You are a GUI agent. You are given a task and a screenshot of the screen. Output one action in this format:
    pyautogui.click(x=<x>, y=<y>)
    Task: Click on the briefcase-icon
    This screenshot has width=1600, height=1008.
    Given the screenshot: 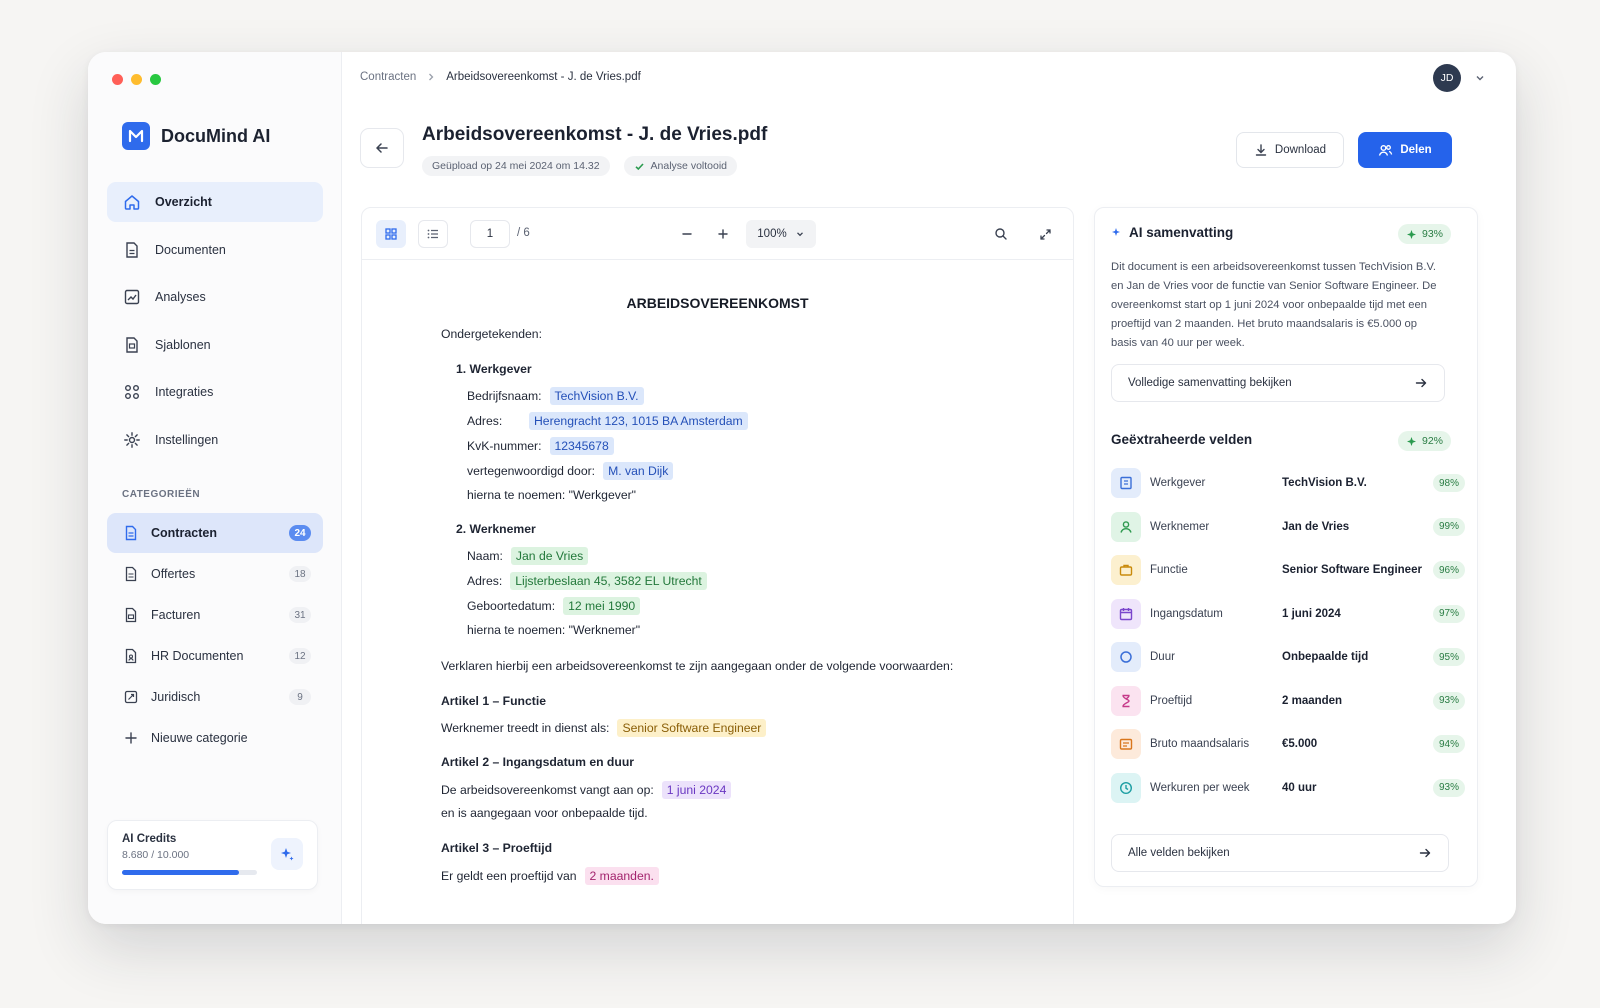 What is the action you would take?
    pyautogui.click(x=1126, y=570)
    